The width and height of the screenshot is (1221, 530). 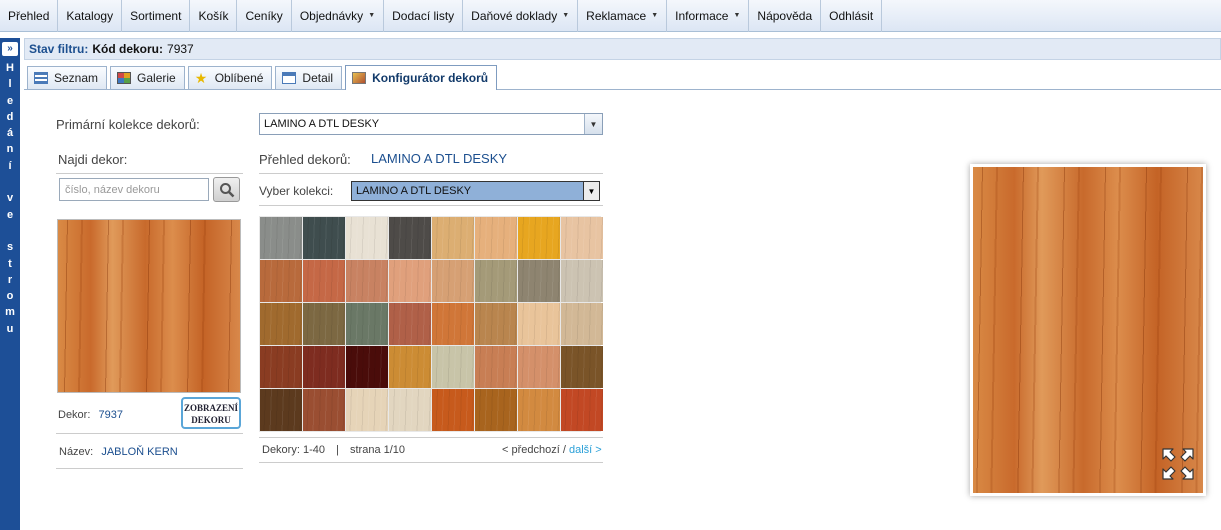 I want to click on decor-preview-image, so click(x=1088, y=330).